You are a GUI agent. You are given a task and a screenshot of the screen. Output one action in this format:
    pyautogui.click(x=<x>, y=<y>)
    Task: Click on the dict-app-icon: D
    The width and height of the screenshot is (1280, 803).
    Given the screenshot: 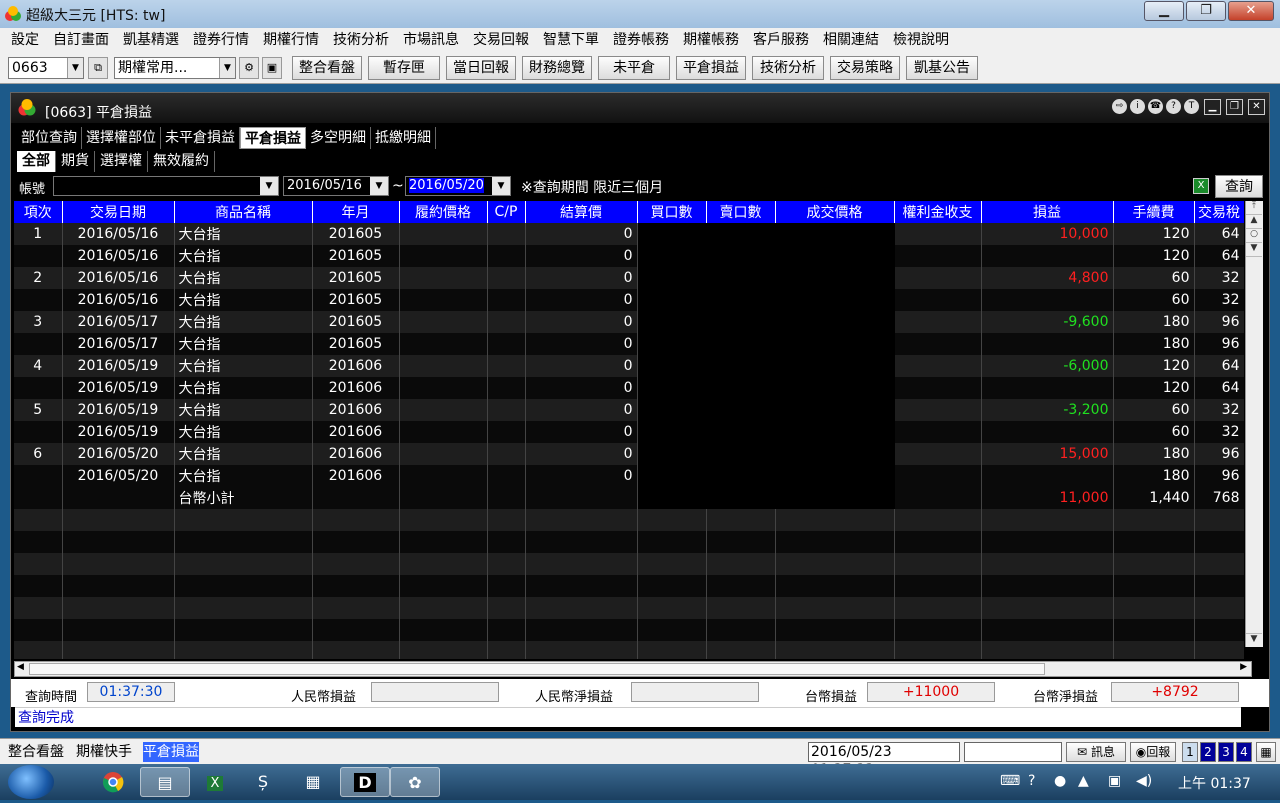 What is the action you would take?
    pyautogui.click(x=365, y=782)
    